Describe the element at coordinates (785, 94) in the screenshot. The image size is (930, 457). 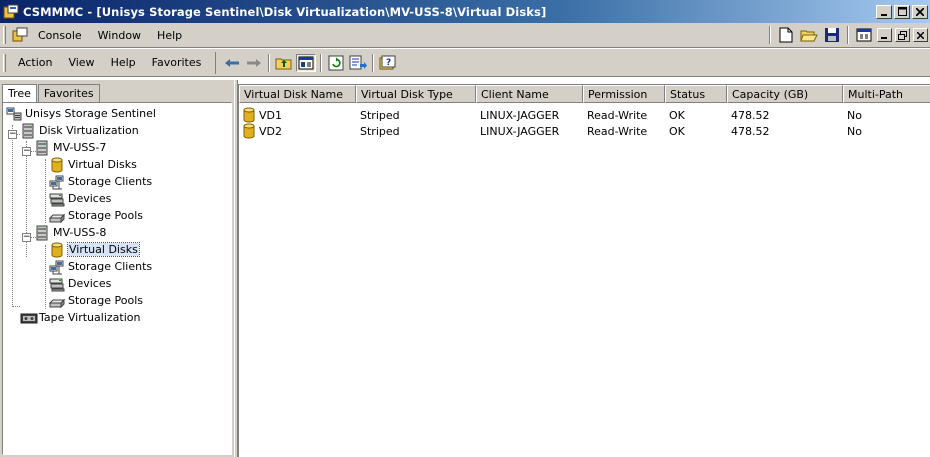
I see `column-header-capacity-gb: Capacity (GB)` at that location.